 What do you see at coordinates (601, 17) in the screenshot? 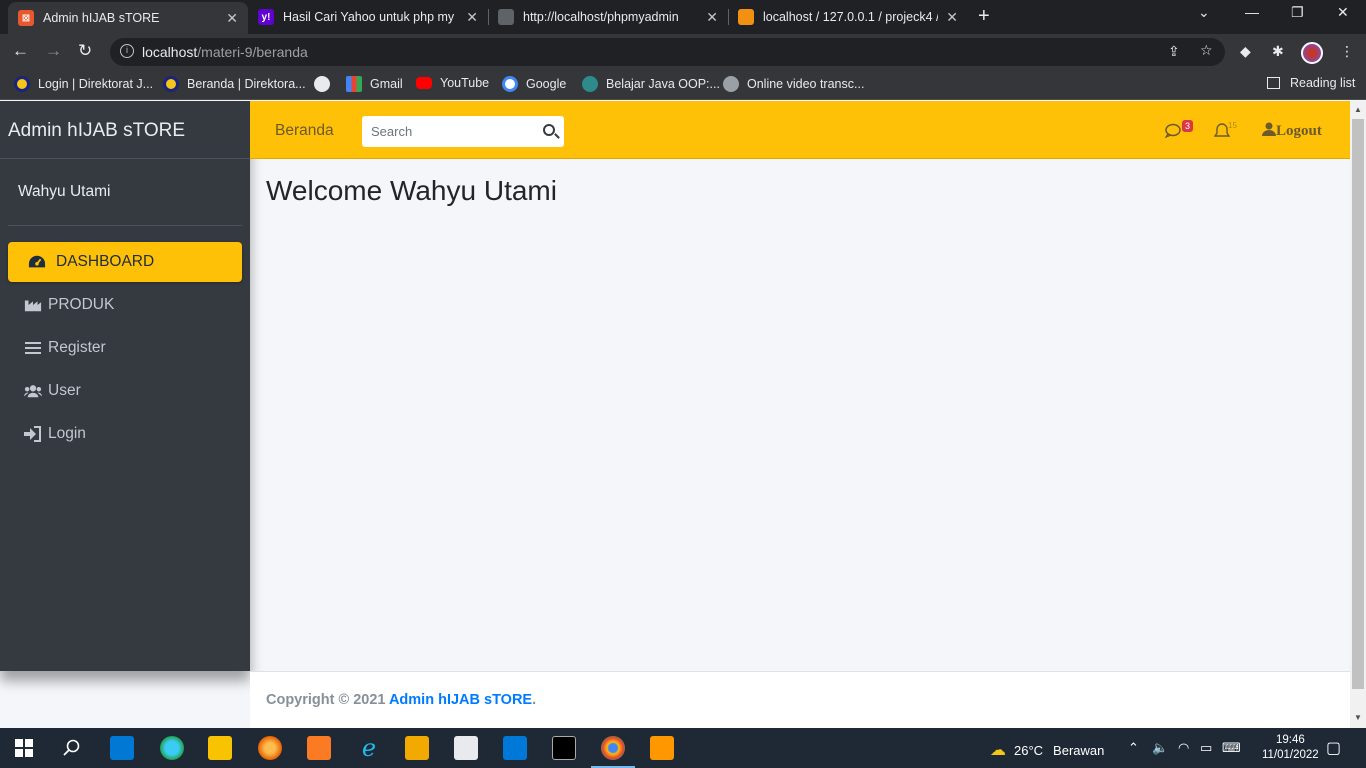
I see `tab-title: http://localhost/phpmyadmin` at bounding box center [601, 17].